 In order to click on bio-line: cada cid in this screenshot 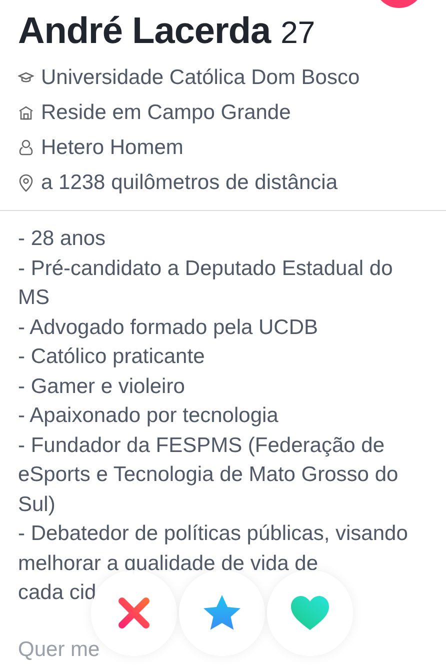, I will do `click(58, 593)`.